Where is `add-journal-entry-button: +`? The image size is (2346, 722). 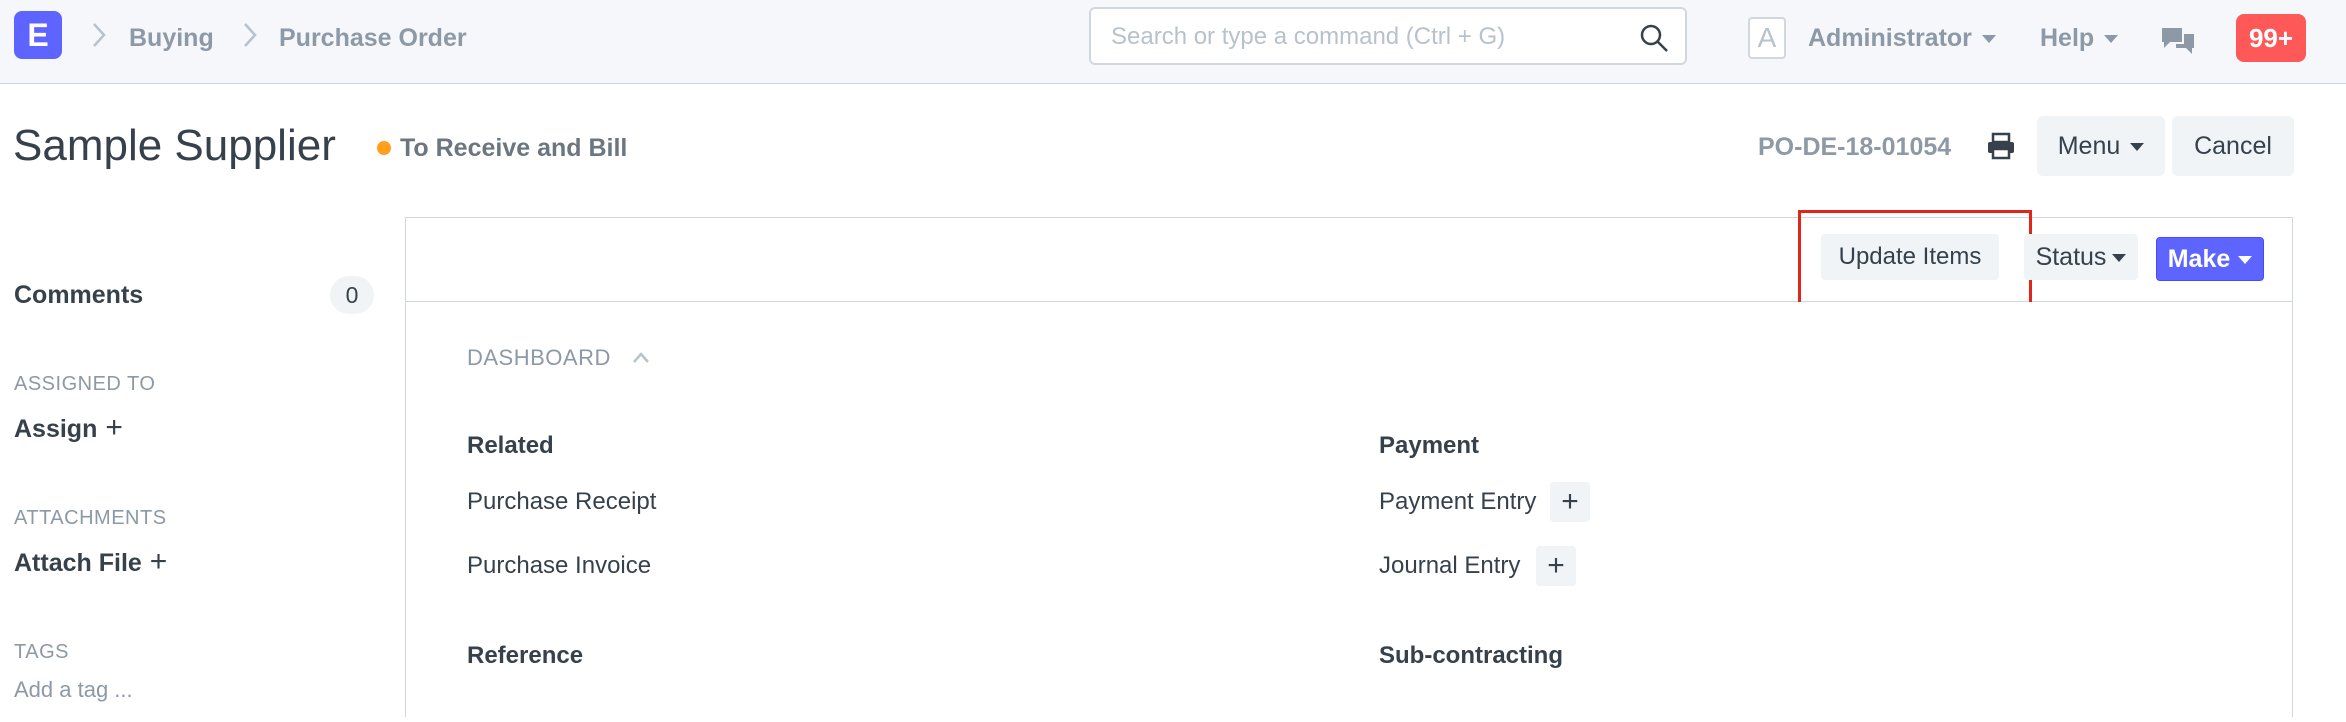 add-journal-entry-button: + is located at coordinates (1556, 566).